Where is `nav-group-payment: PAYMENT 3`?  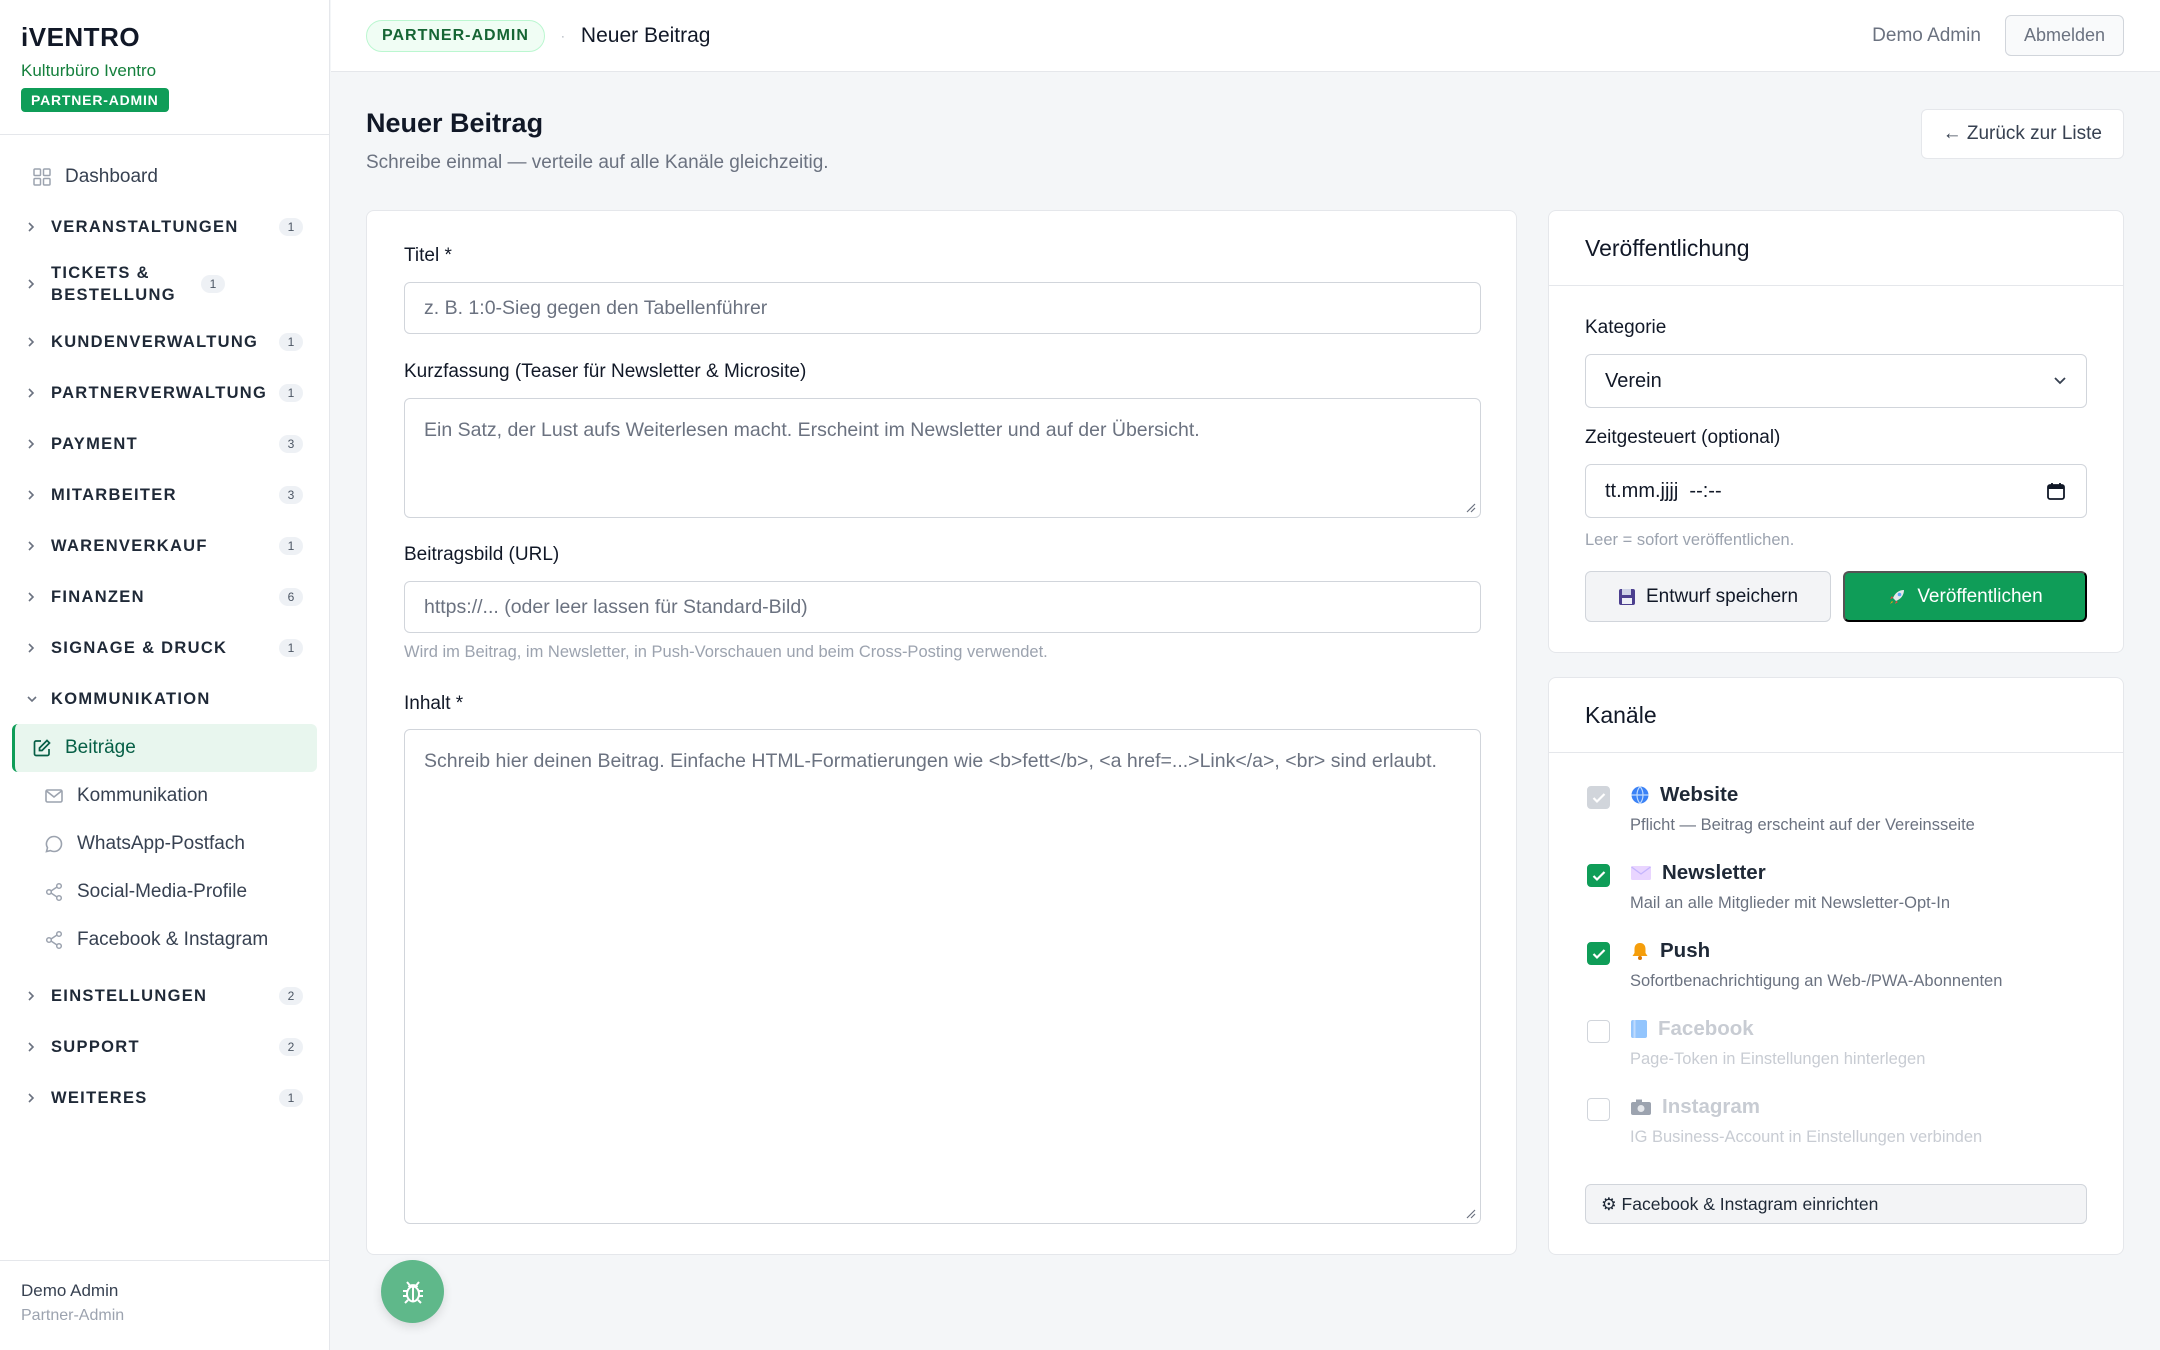 nav-group-payment: PAYMENT 3 is located at coordinates (164, 443).